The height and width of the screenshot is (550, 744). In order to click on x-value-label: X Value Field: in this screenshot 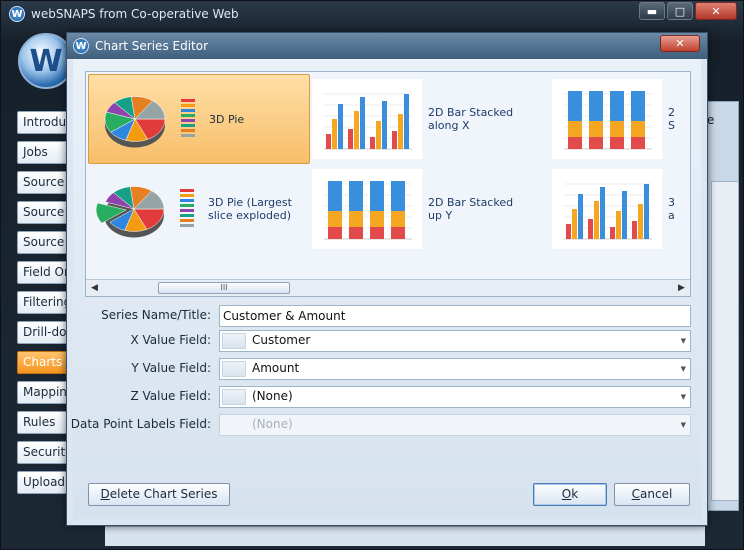, I will do `click(170, 340)`.